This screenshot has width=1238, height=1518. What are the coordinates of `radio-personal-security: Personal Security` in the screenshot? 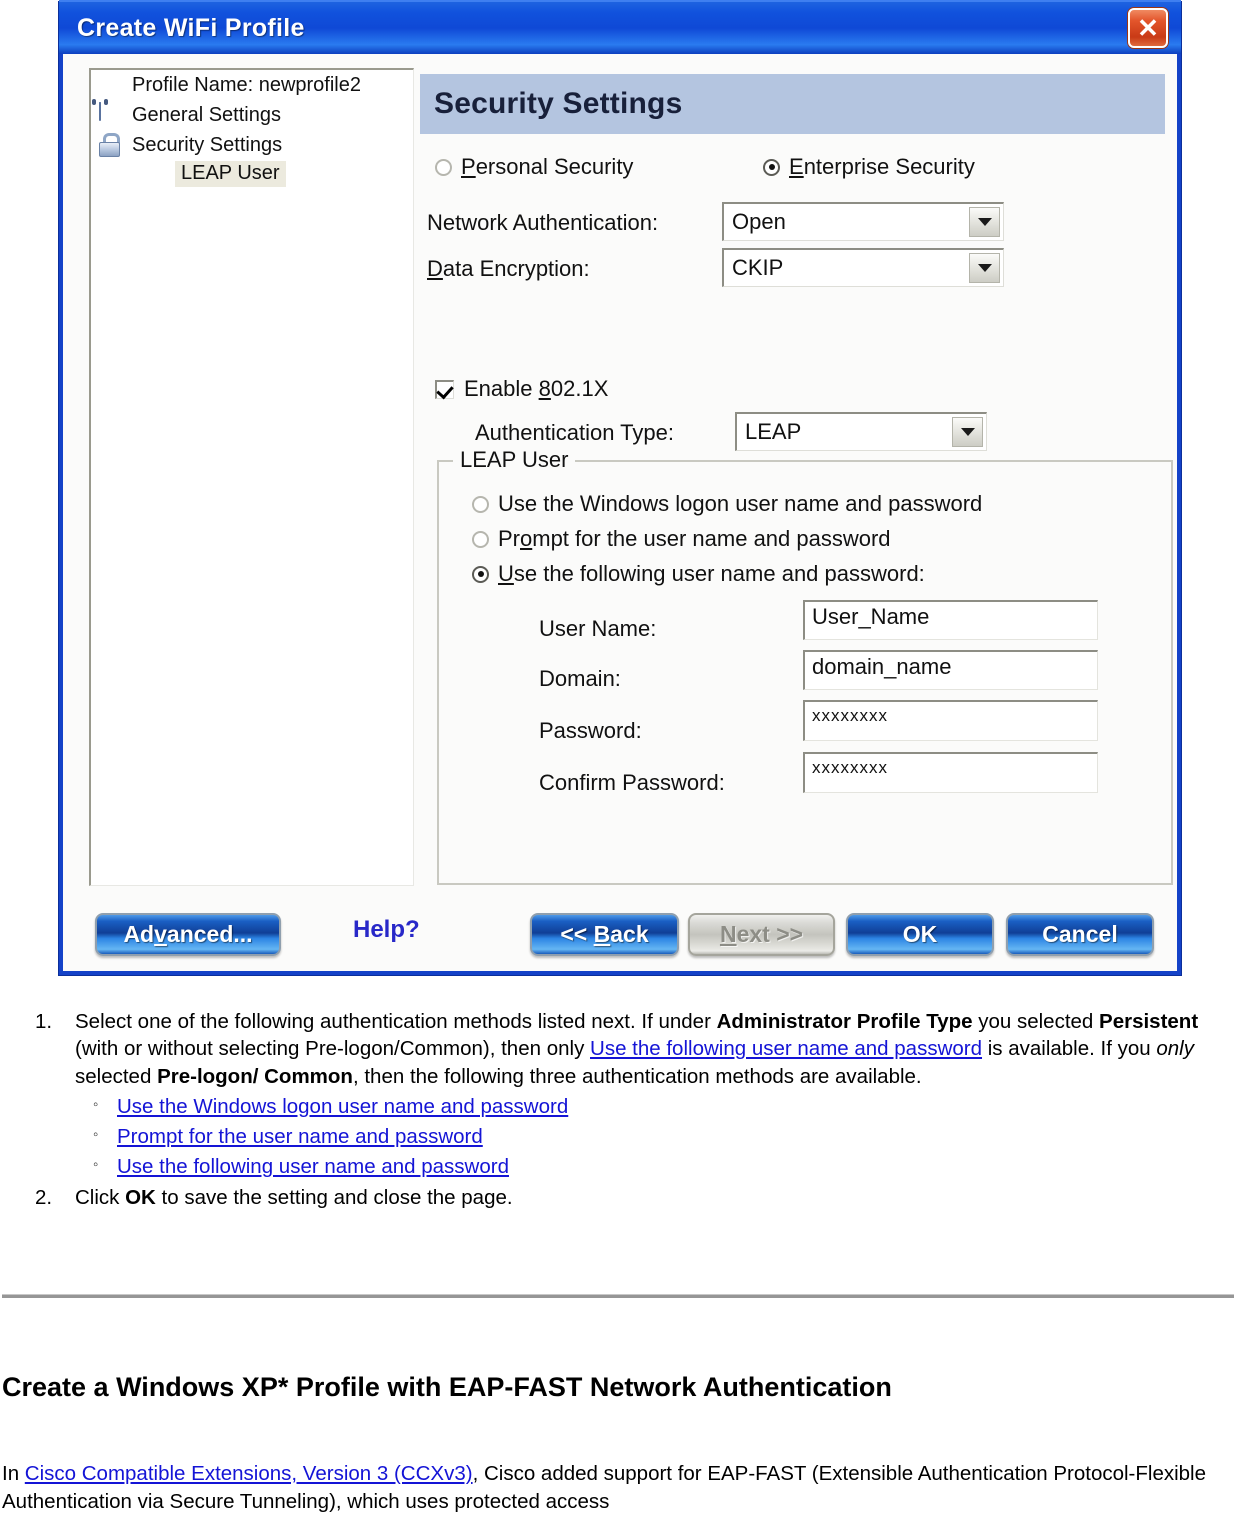 It's located at (534, 167).